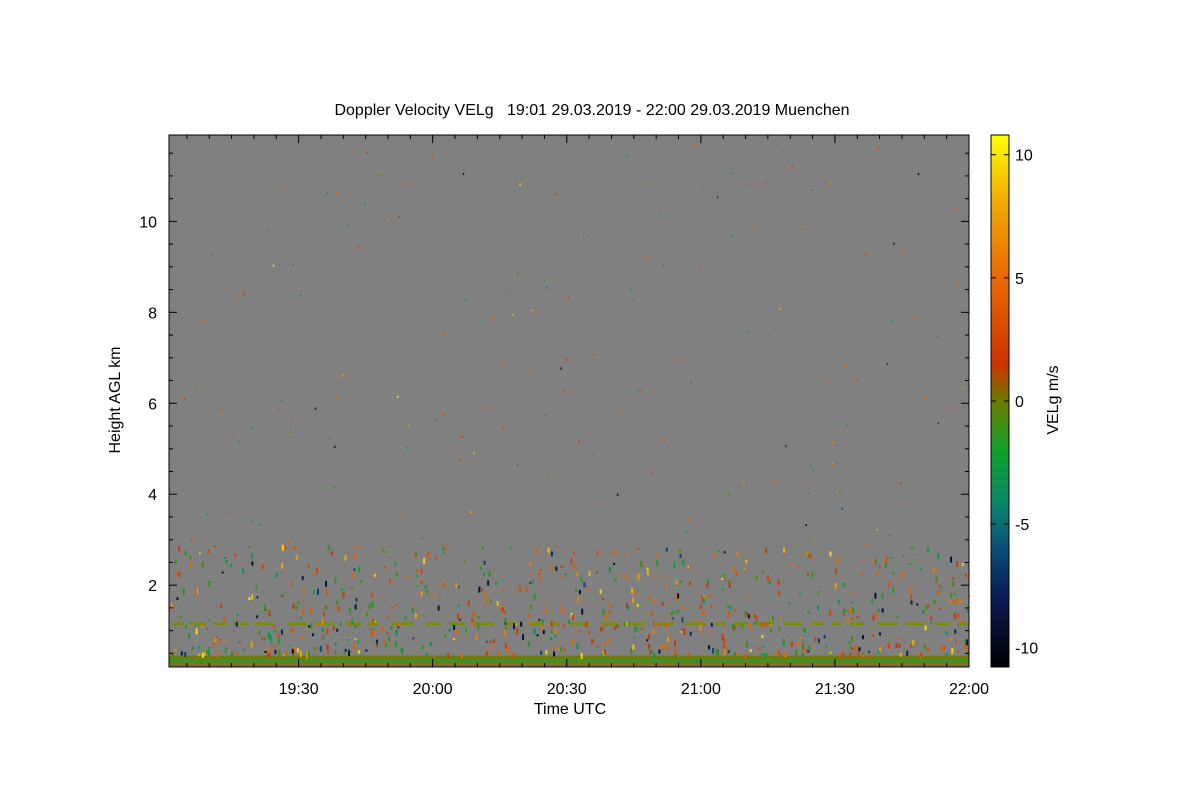 Image resolution: width=1200 pixels, height=800 pixels. What do you see at coordinates (152, 586) in the screenshot?
I see `y-tick-label: 2` at bounding box center [152, 586].